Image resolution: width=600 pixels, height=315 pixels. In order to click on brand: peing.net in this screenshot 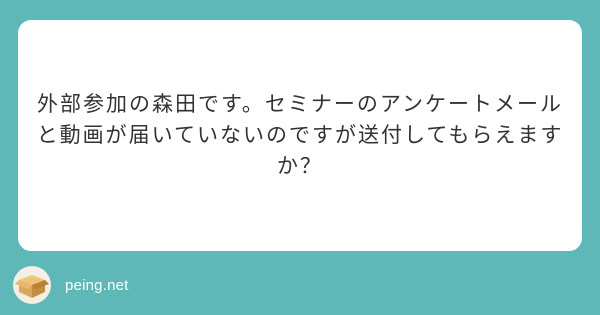, I will do `click(71, 285)`.